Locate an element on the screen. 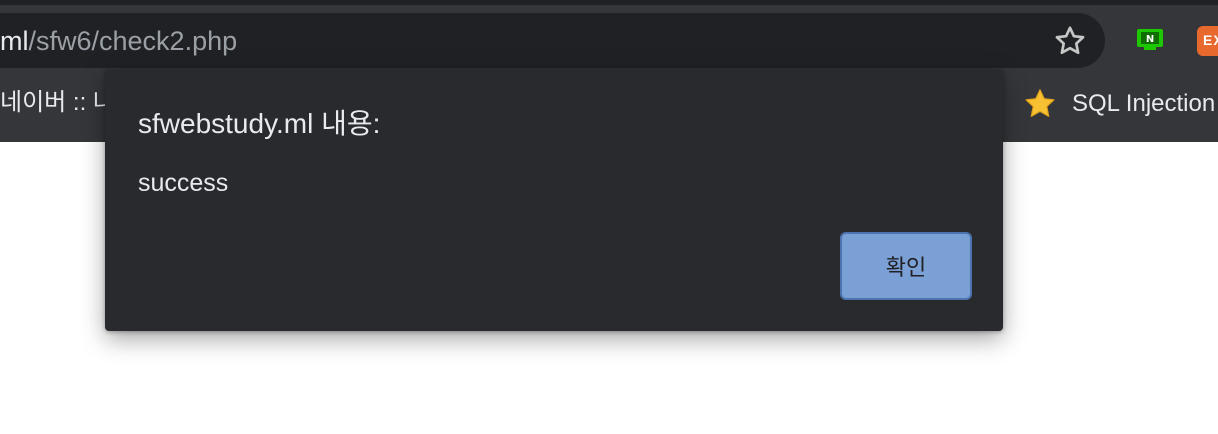  bookmark-naver: 네이버 :: 나 is located at coordinates (57, 103).